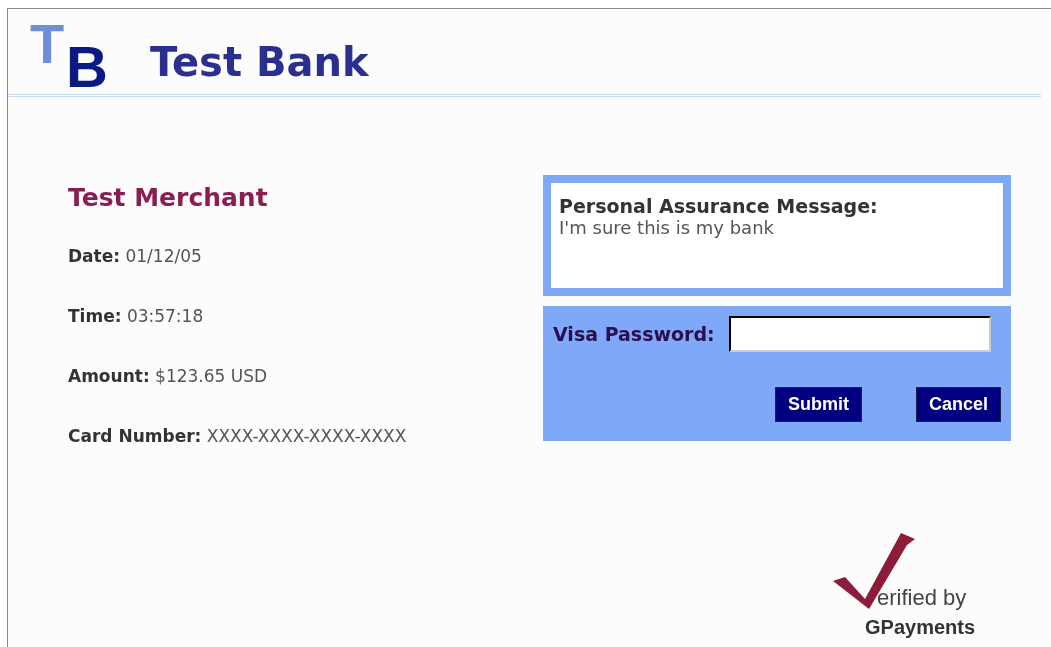 The height and width of the screenshot is (647, 1051). What do you see at coordinates (958, 404) in the screenshot?
I see `form-button: Cancel` at bounding box center [958, 404].